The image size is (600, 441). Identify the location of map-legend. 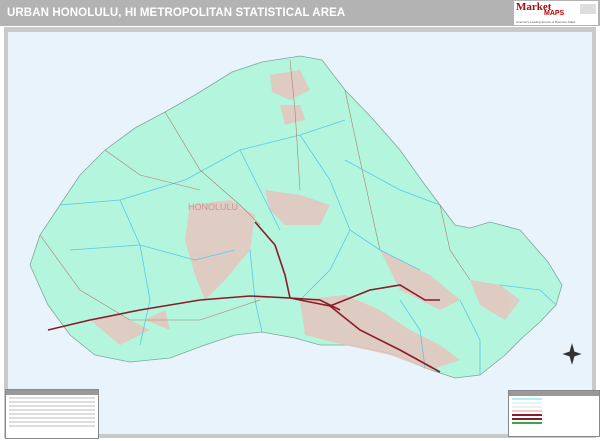
(554, 413).